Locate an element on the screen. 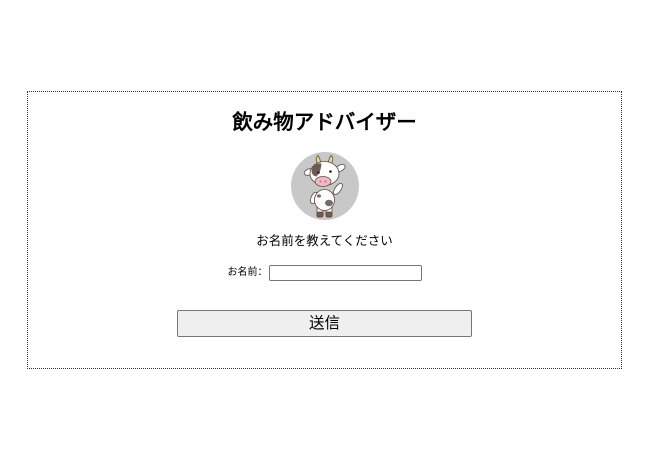  name-label: お名前： is located at coordinates (247, 272).